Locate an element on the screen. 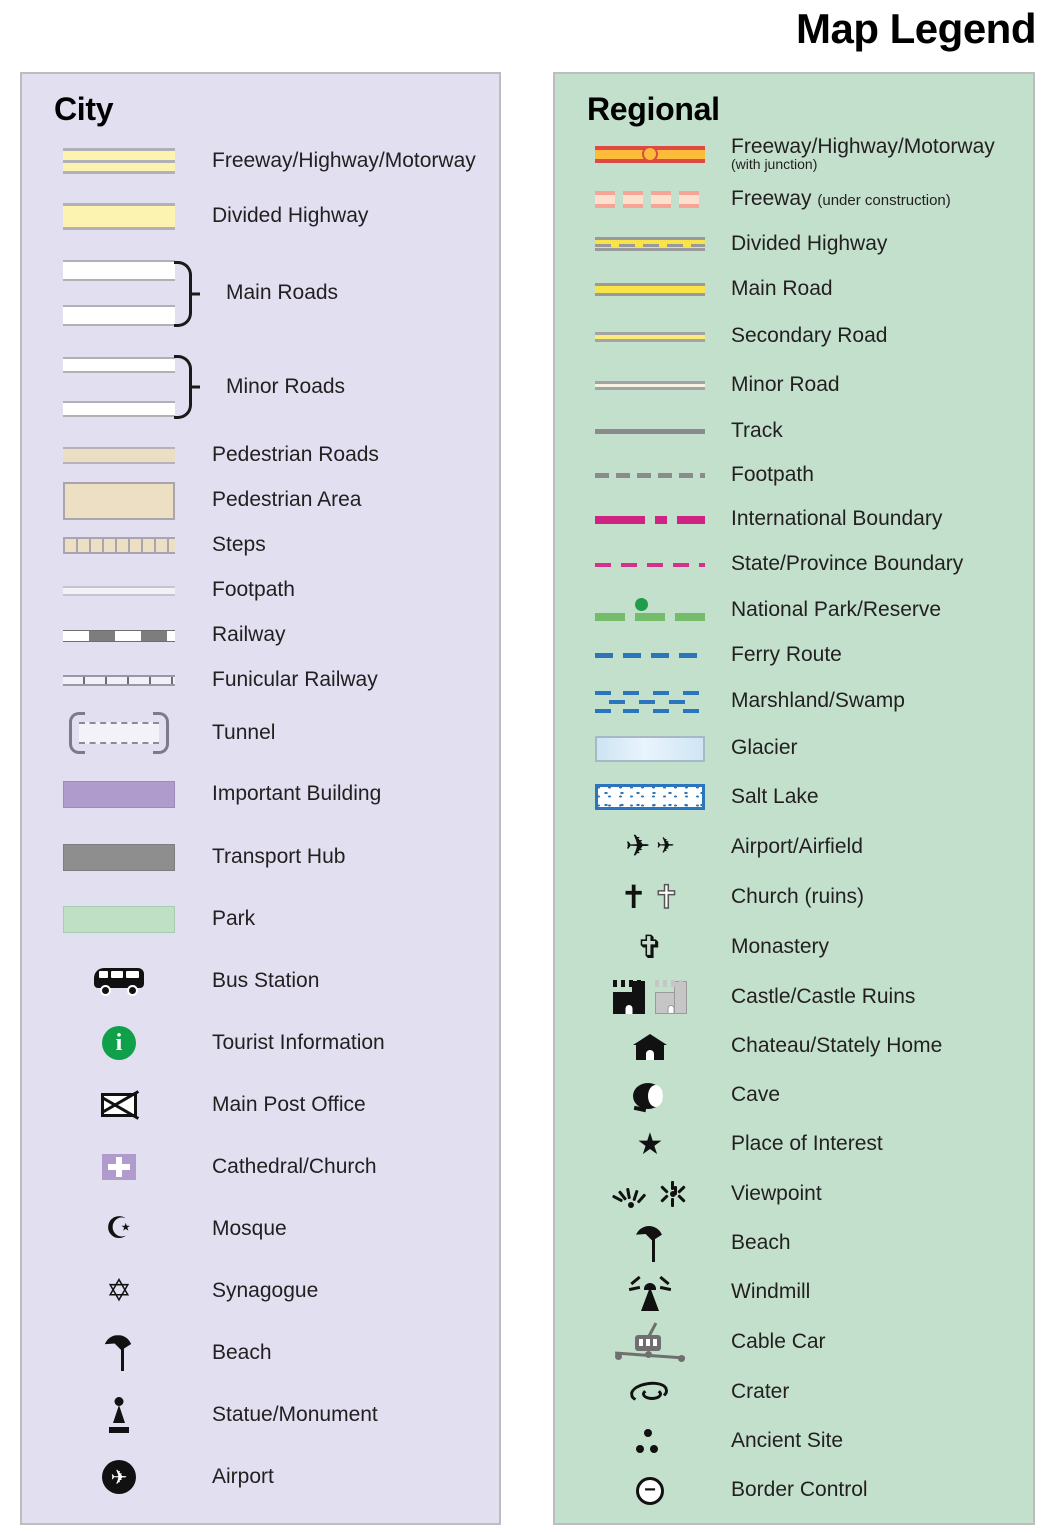 This screenshot has height=1533, width=1050. legend-label: Pedestrian Area is located at coordinates (287, 500).